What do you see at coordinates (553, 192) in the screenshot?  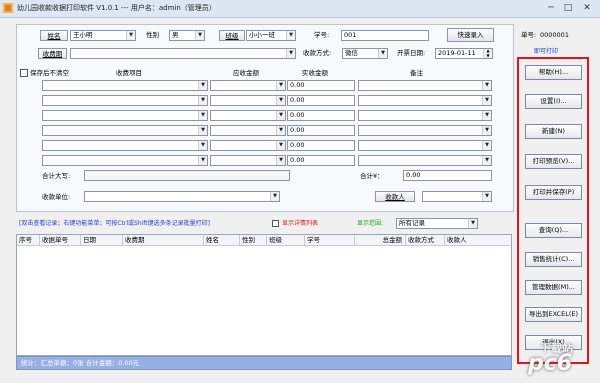 I see `print-save-button: 打印并保存(P)` at bounding box center [553, 192].